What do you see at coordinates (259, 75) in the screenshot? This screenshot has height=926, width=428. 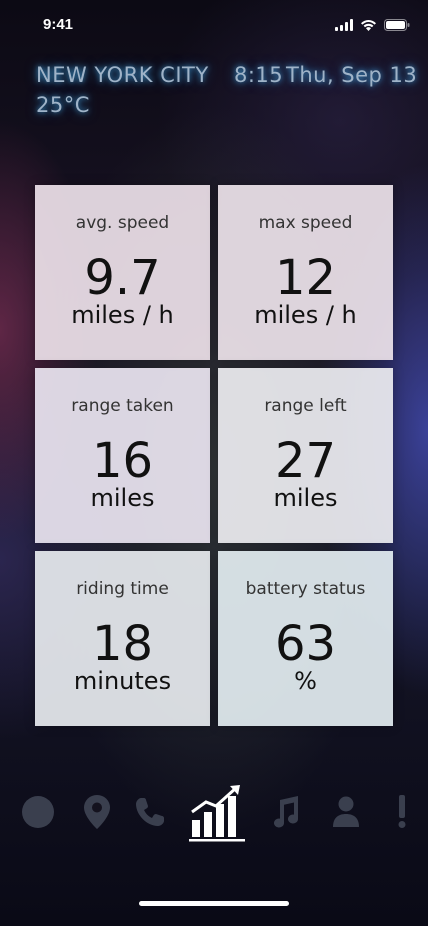 I see `current-time: 8:15` at bounding box center [259, 75].